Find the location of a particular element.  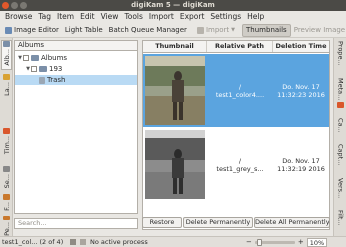

deletion-time-cell: Do. Nov. 17 11:32:19 2016 is located at coordinates (301, 164).